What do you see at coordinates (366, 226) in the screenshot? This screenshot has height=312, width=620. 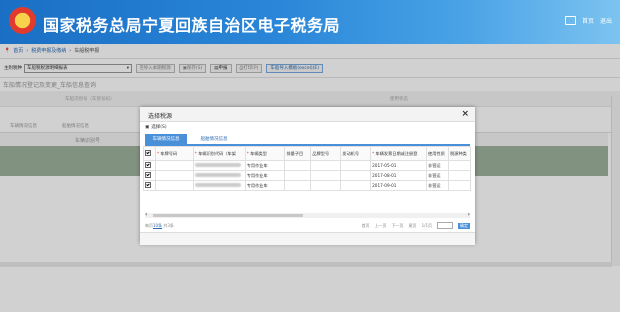 I see `first-page-button: 首页` at bounding box center [366, 226].